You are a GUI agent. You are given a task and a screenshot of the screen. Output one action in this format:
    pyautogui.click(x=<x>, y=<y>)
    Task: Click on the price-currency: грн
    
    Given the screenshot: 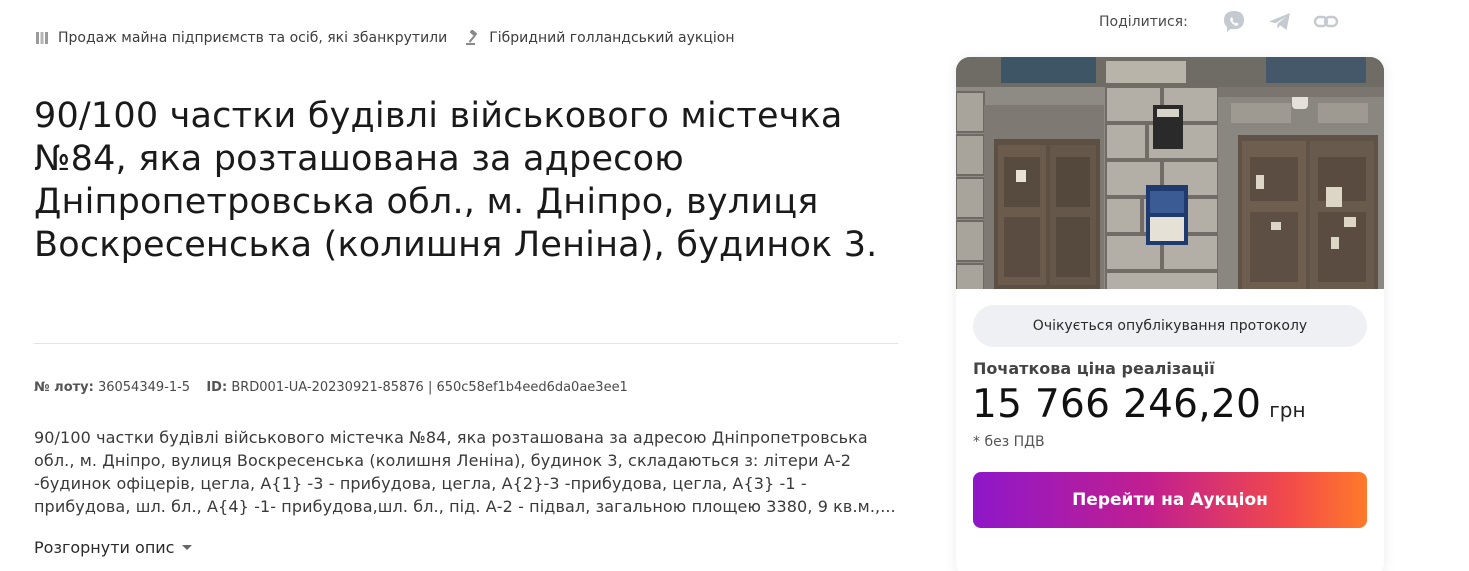 What is the action you would take?
    pyautogui.click(x=1287, y=410)
    